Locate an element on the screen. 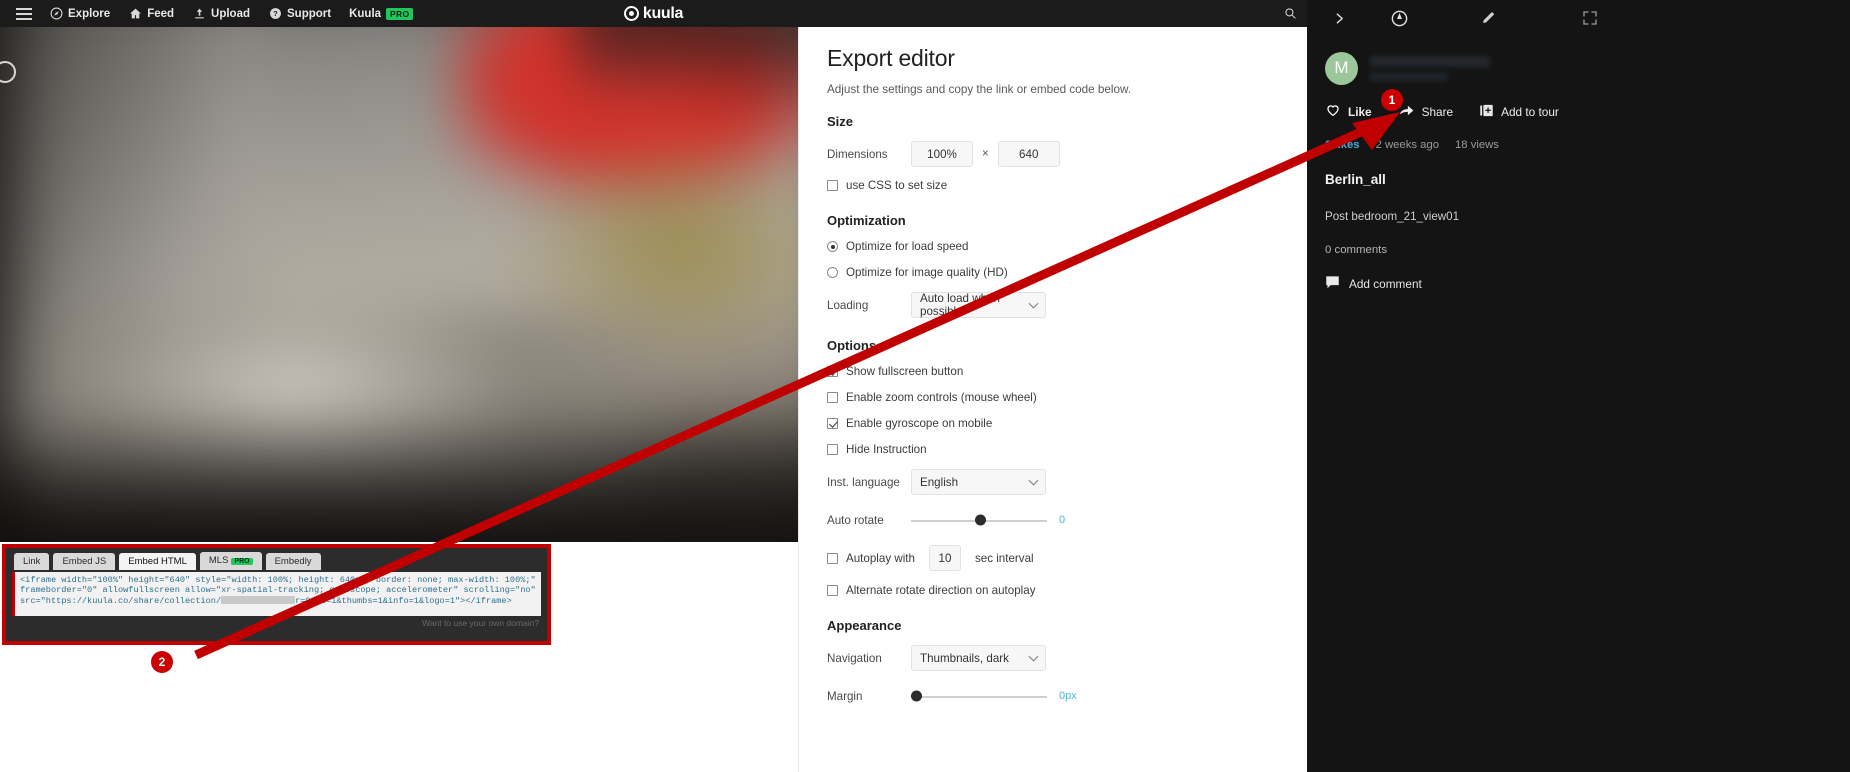  autorotate-slider is located at coordinates (979, 520).